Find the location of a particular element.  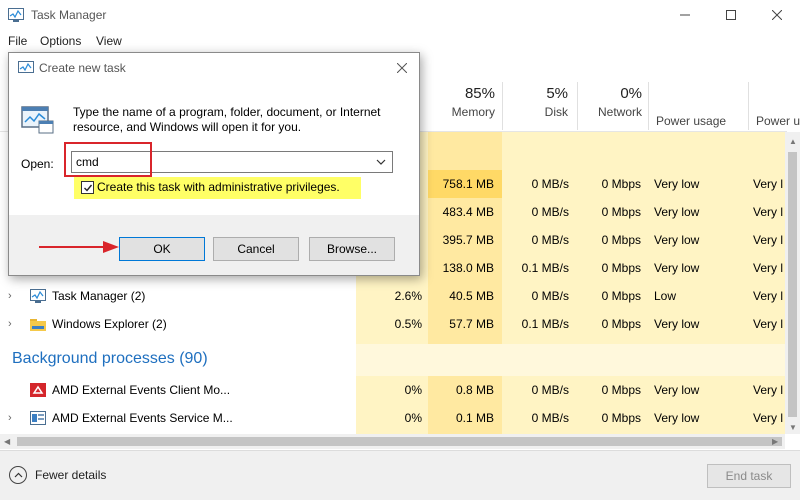

column-network: 0% Network is located at coordinates (613, 102).